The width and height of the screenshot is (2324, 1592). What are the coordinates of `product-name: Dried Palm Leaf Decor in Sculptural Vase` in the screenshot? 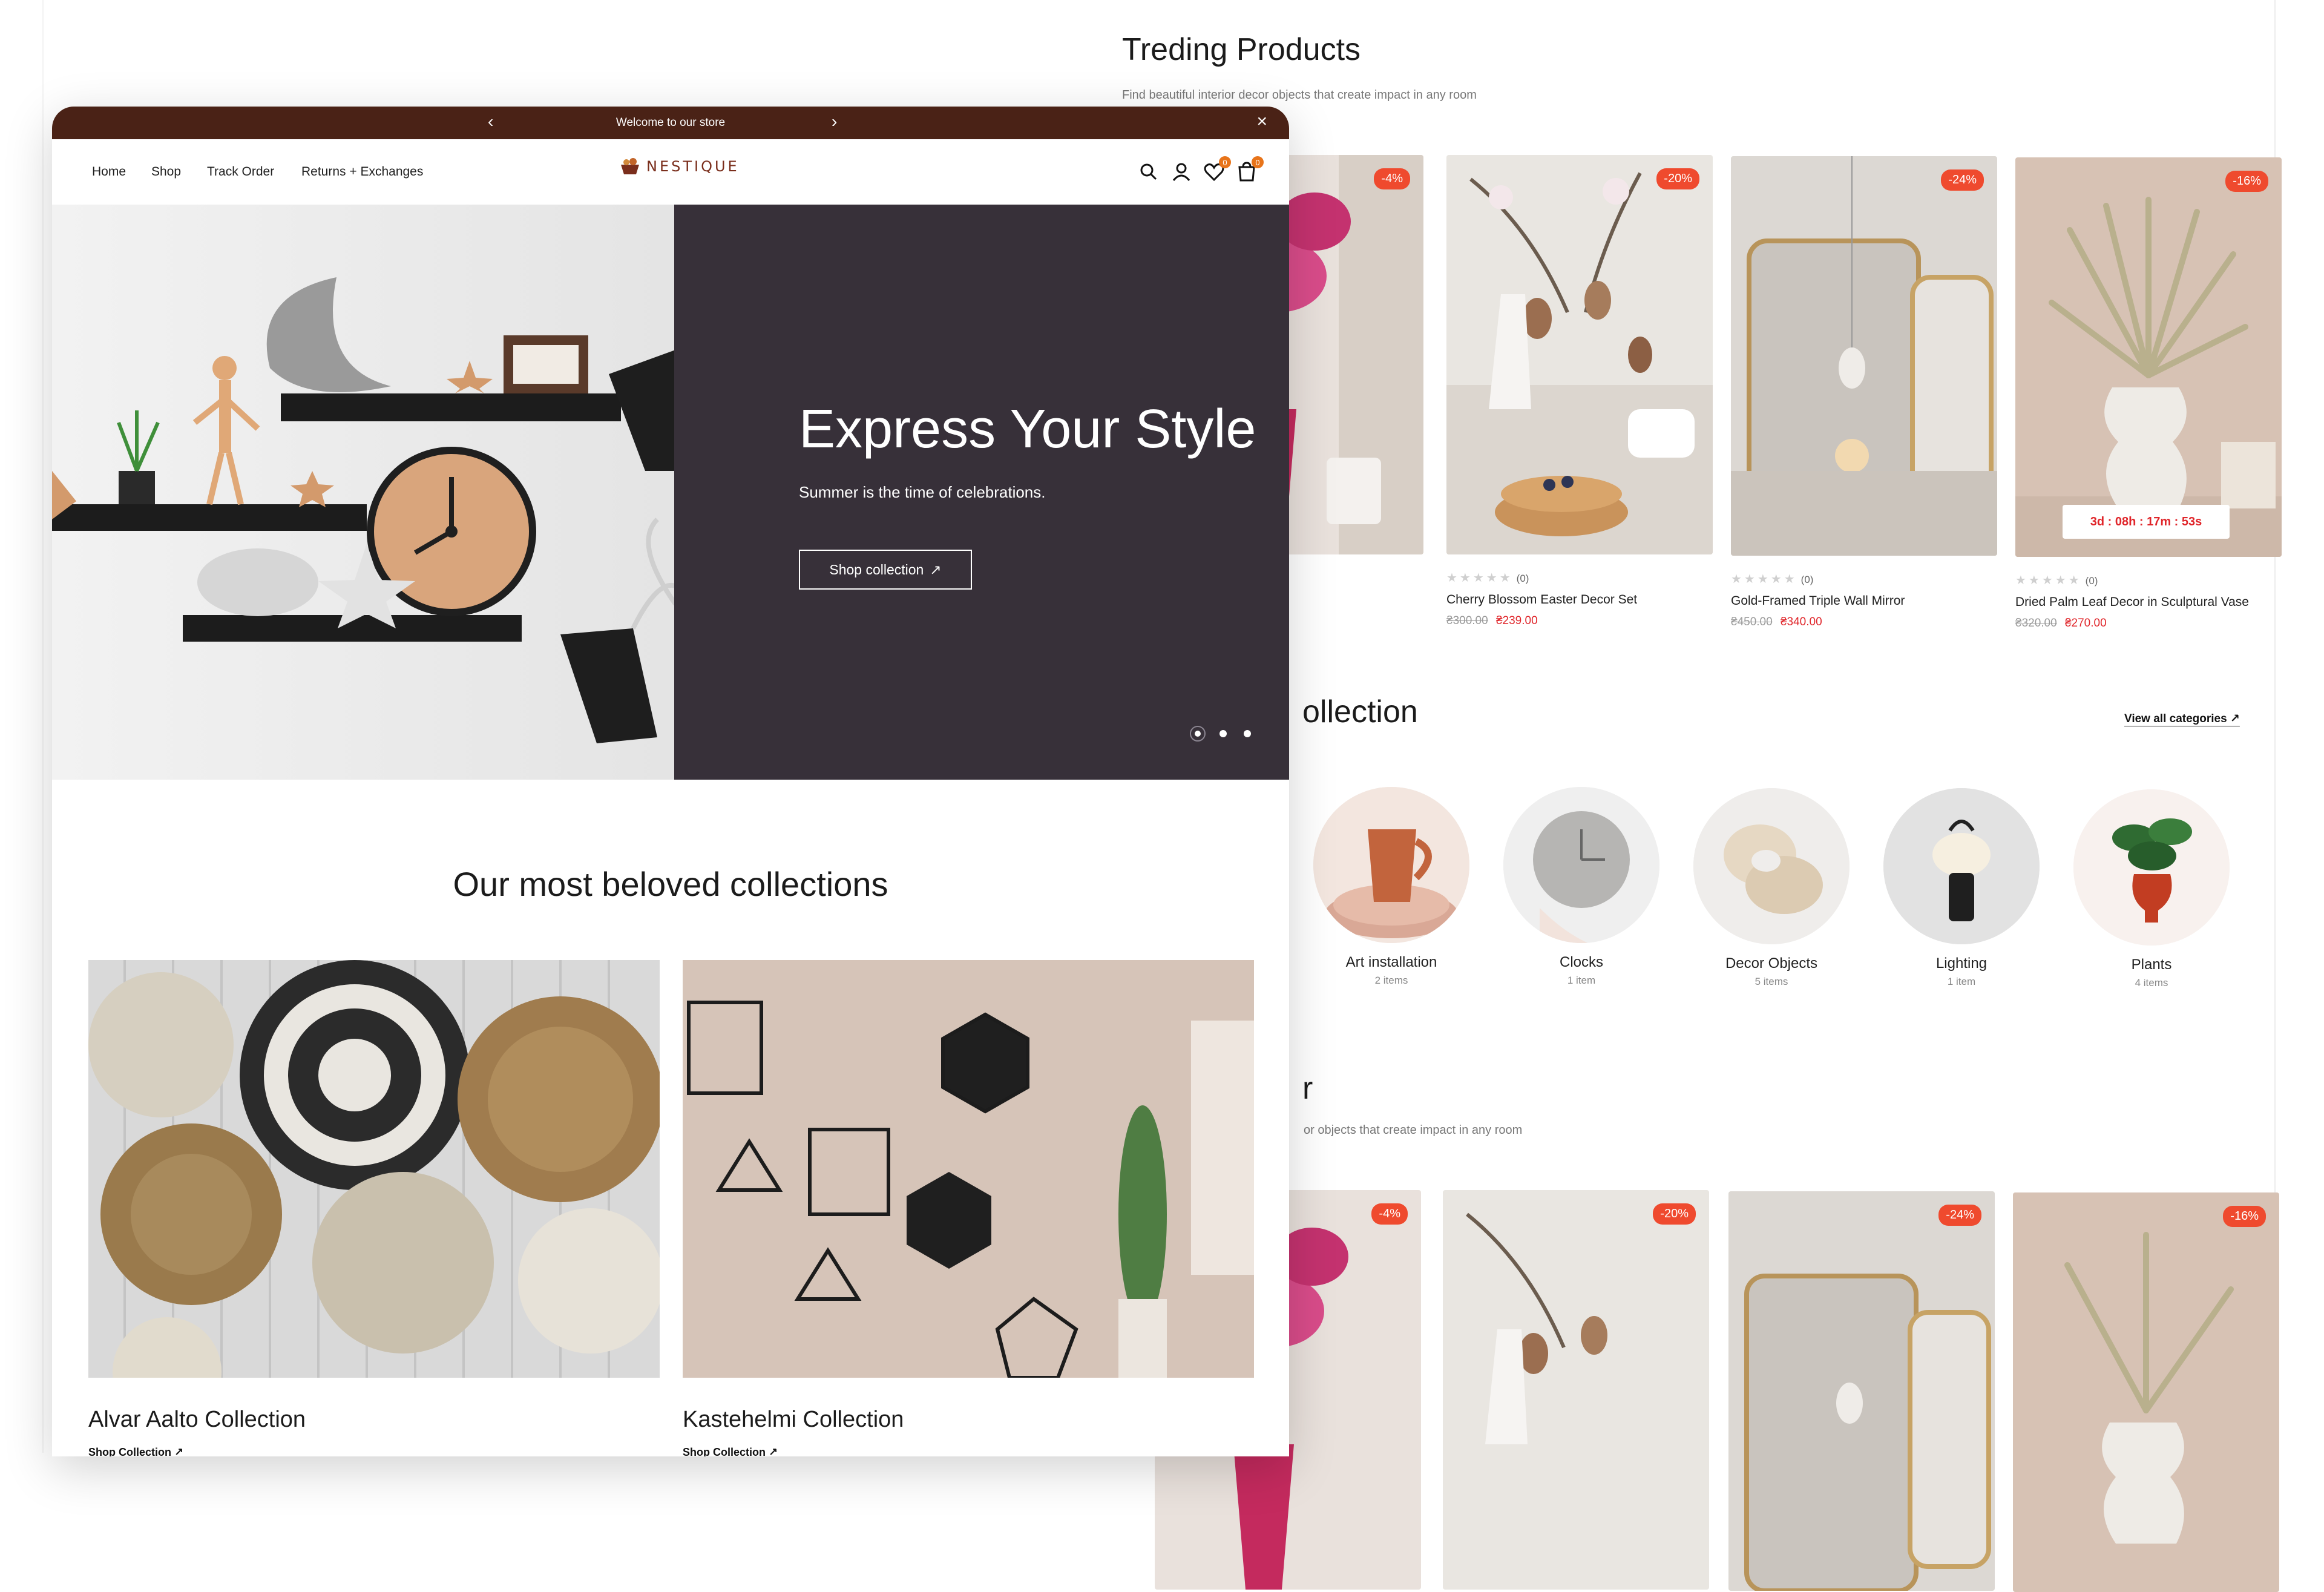 It's located at (2148, 602).